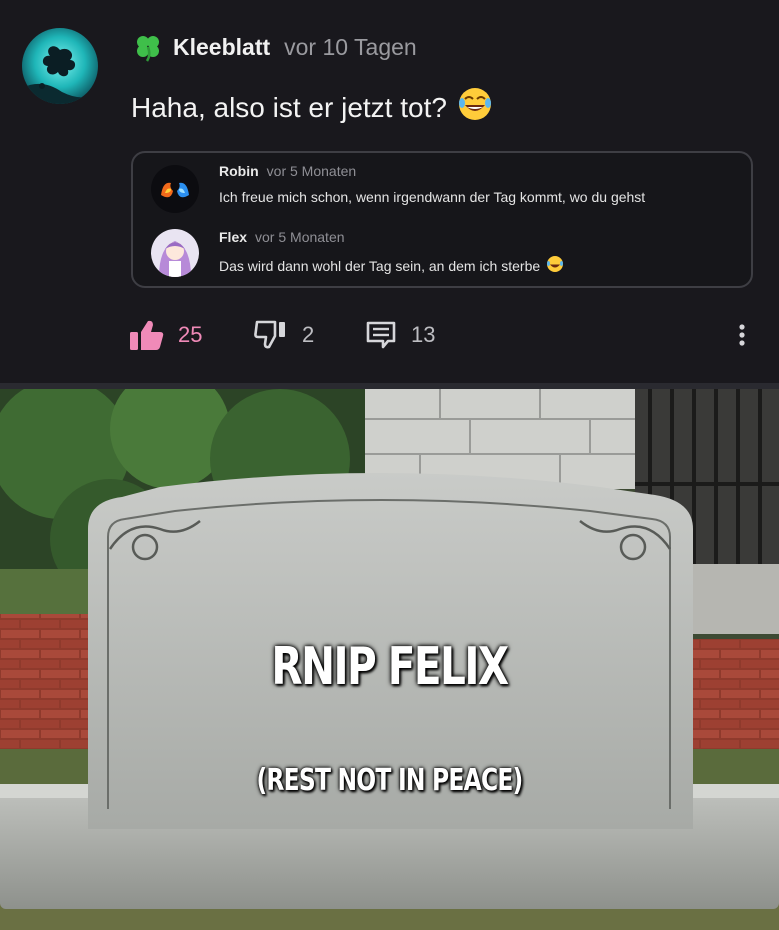  What do you see at coordinates (423, 334) in the screenshot?
I see `reply-count: 13` at bounding box center [423, 334].